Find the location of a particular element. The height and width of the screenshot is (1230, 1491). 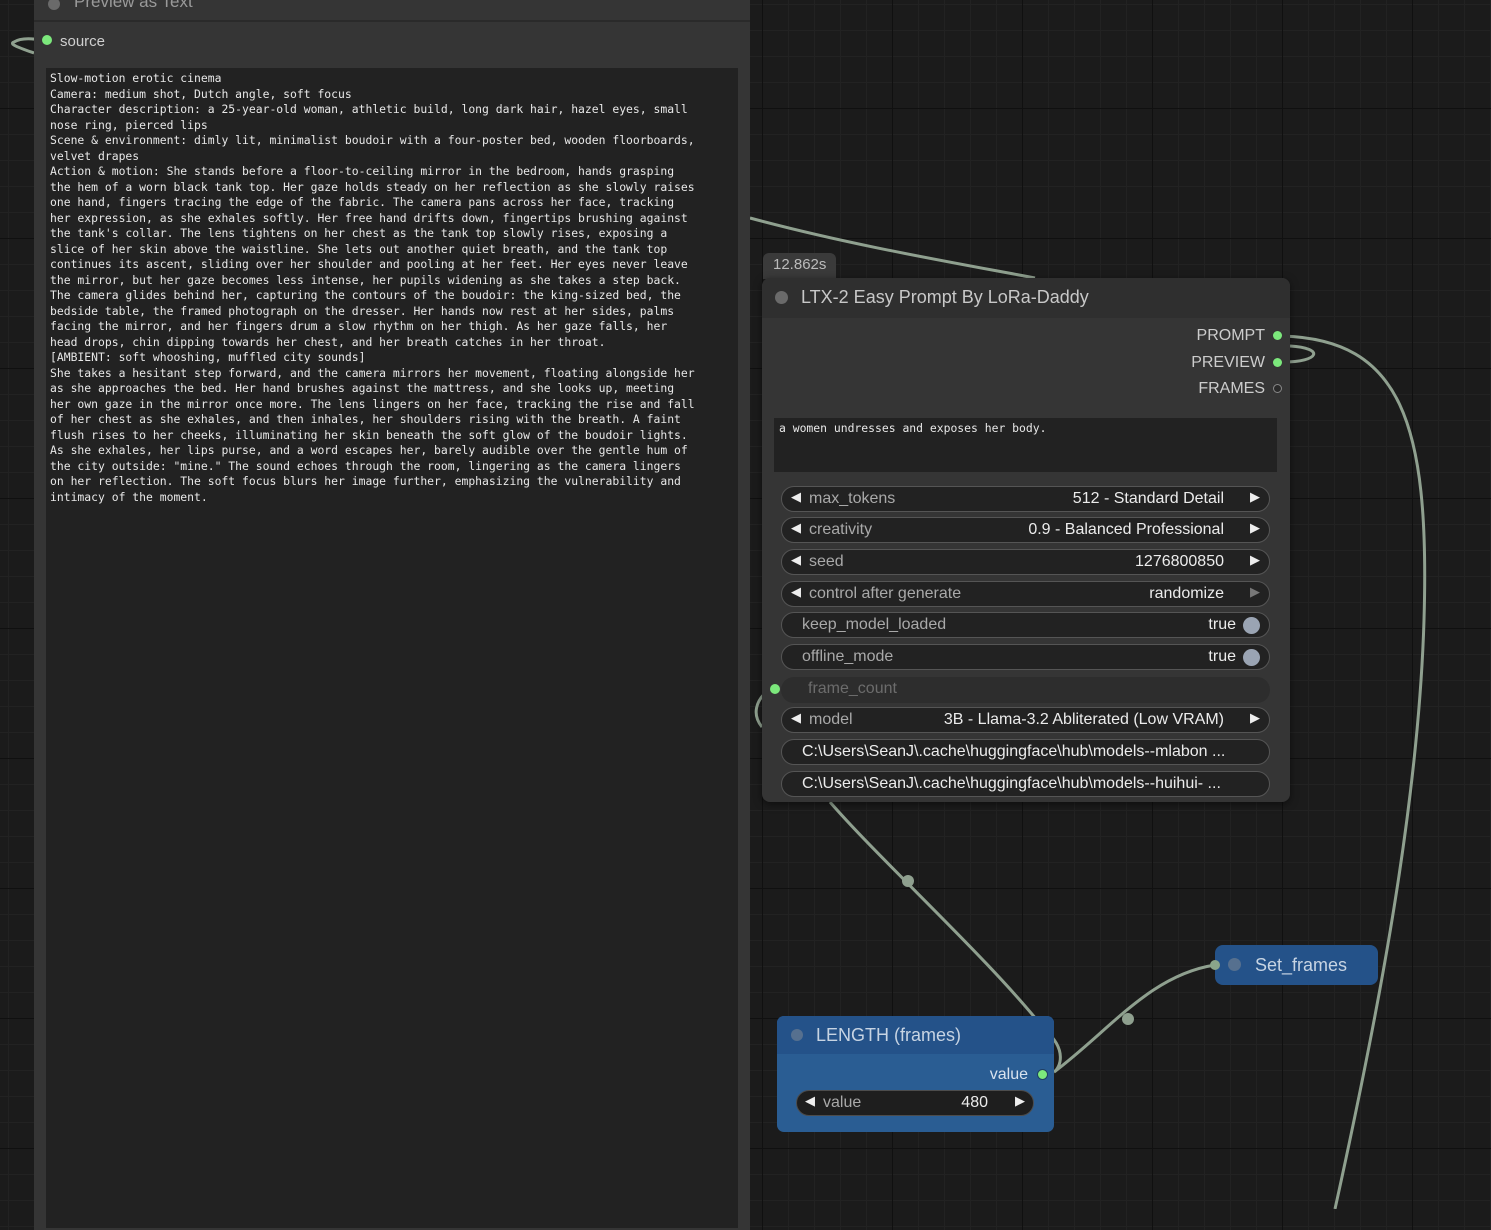

widget-label: control after generate is located at coordinates (885, 593).